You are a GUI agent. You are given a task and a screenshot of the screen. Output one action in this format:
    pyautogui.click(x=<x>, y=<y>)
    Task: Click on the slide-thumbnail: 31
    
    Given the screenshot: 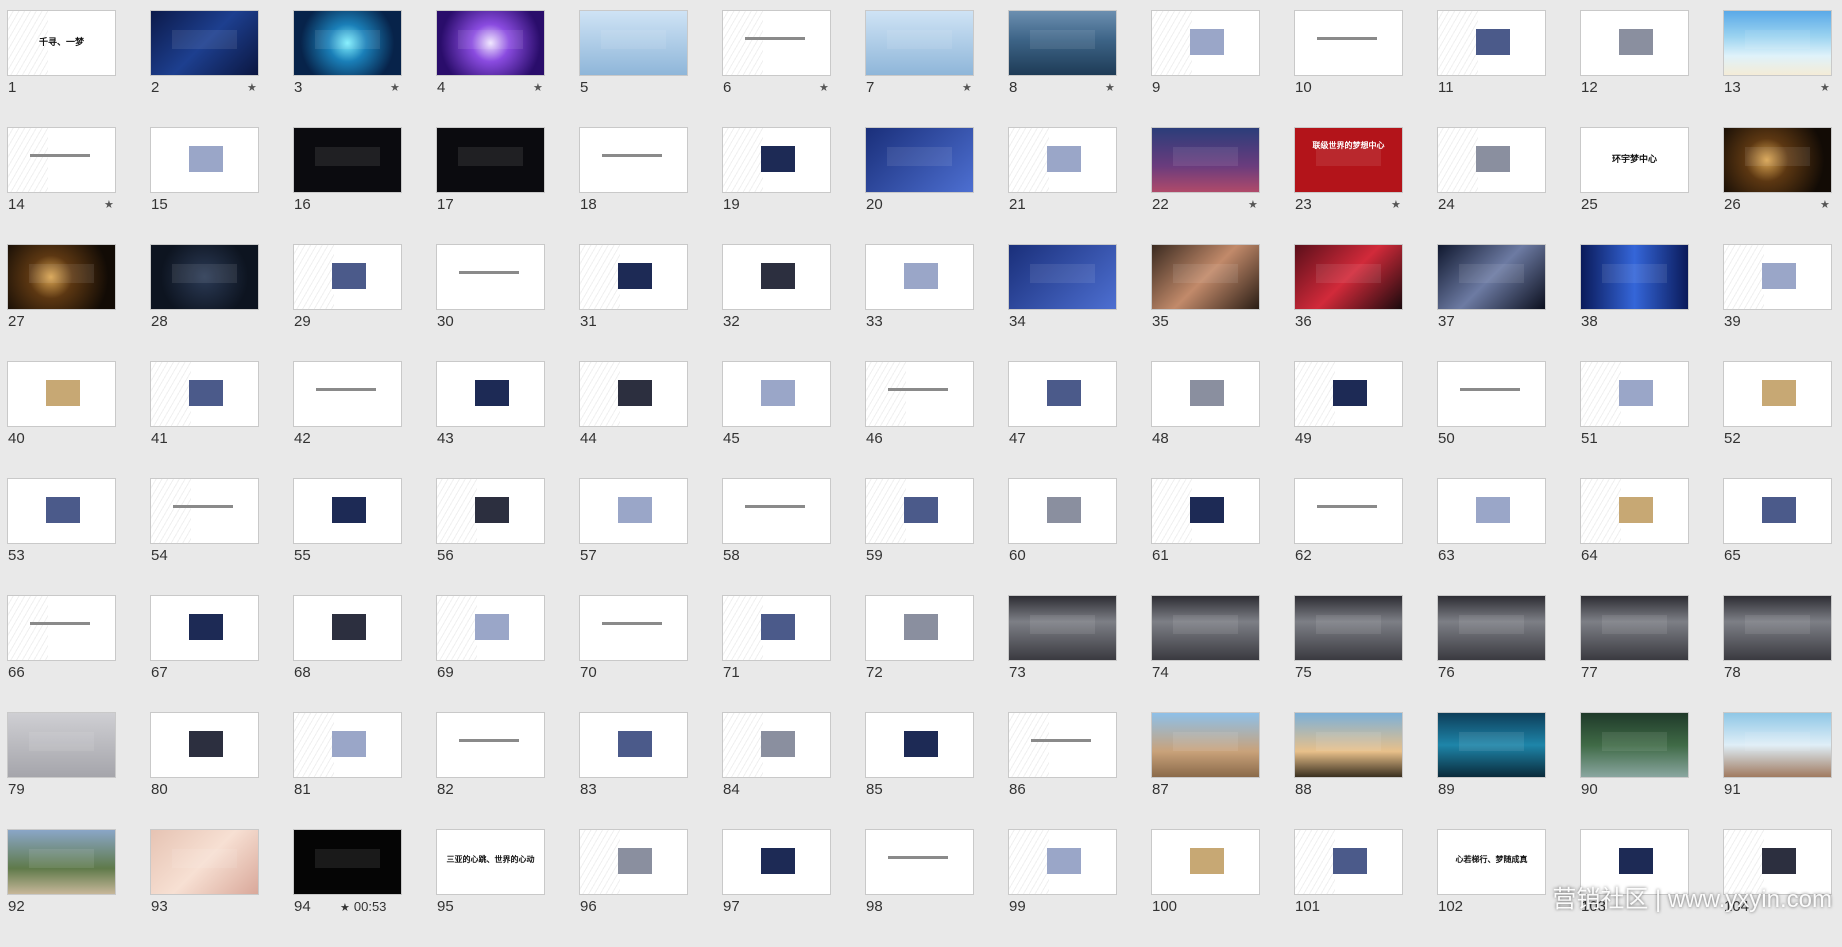 What is the action you would take?
    pyautogui.click(x=651, y=303)
    